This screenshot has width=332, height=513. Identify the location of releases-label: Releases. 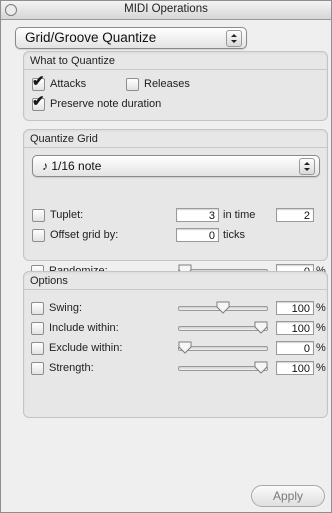
(167, 84).